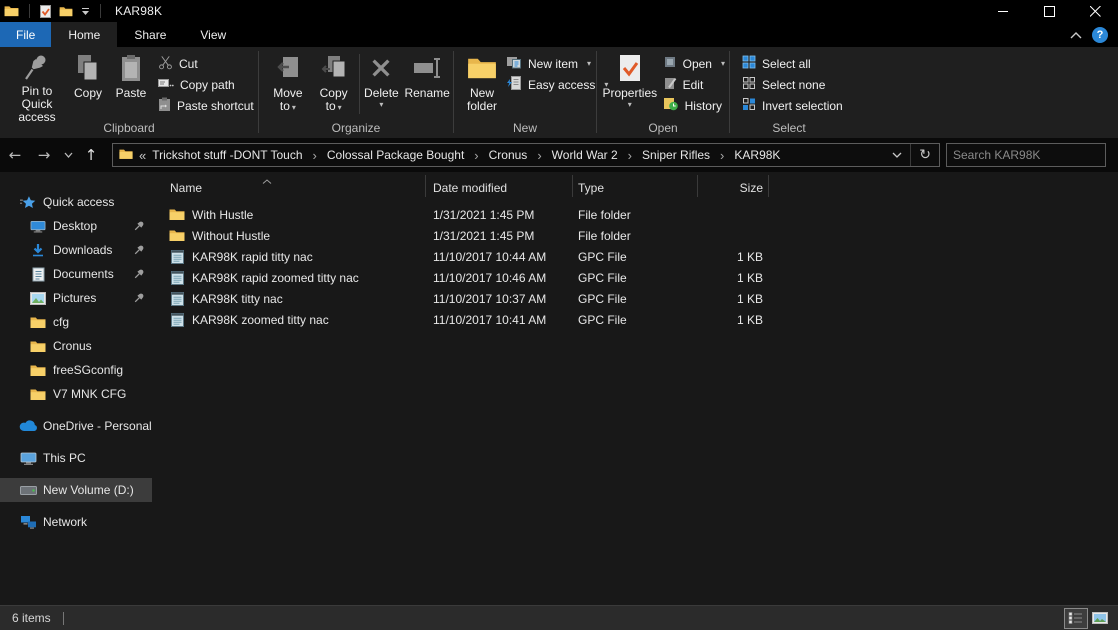 The height and width of the screenshot is (630, 1118). I want to click on breadcrumb-segment: World War 2, so click(585, 155).